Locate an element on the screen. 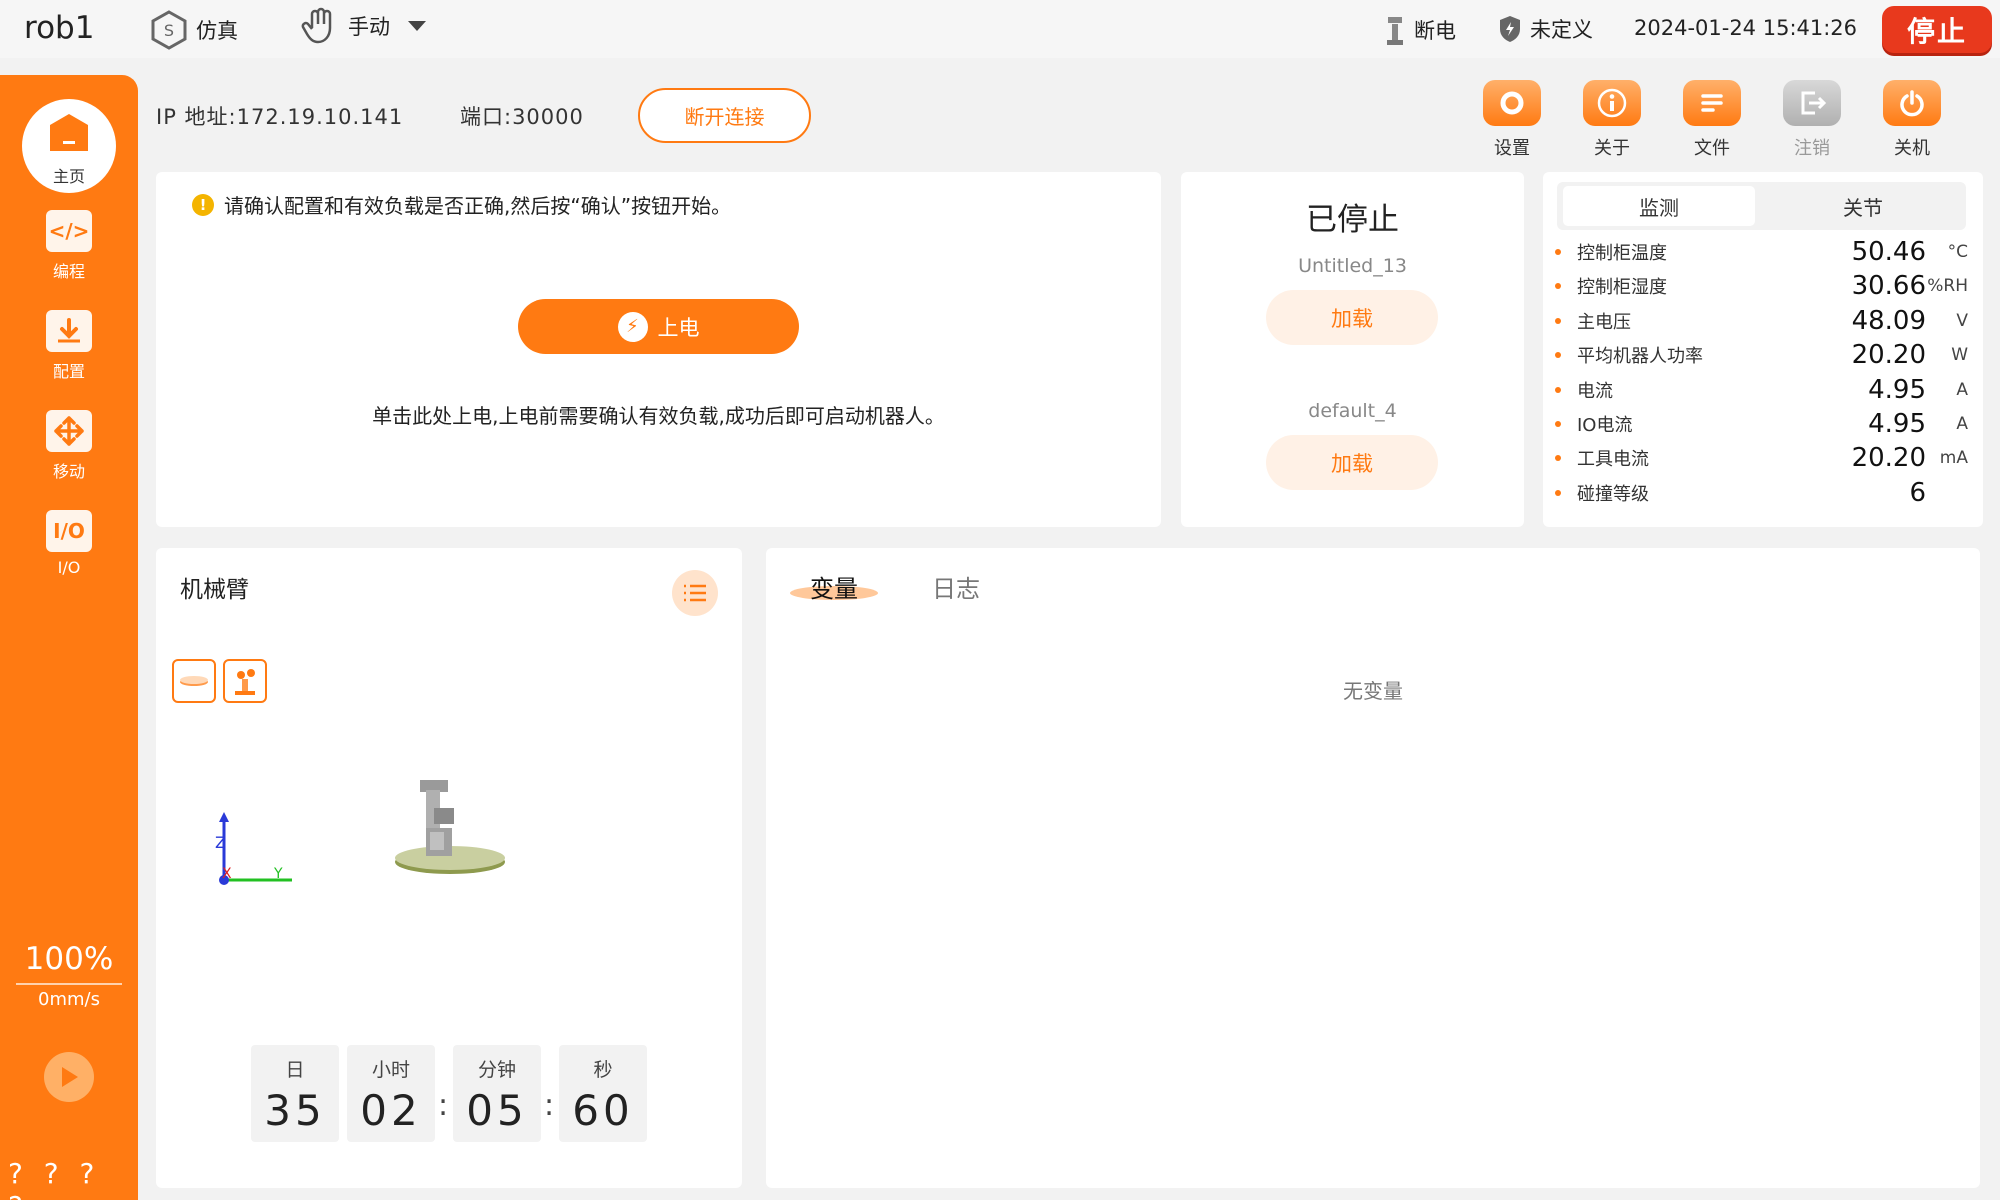 The width and height of the screenshot is (2000, 1200). sidebar-footer: ? ? ? ? is located at coordinates (54, 1178).